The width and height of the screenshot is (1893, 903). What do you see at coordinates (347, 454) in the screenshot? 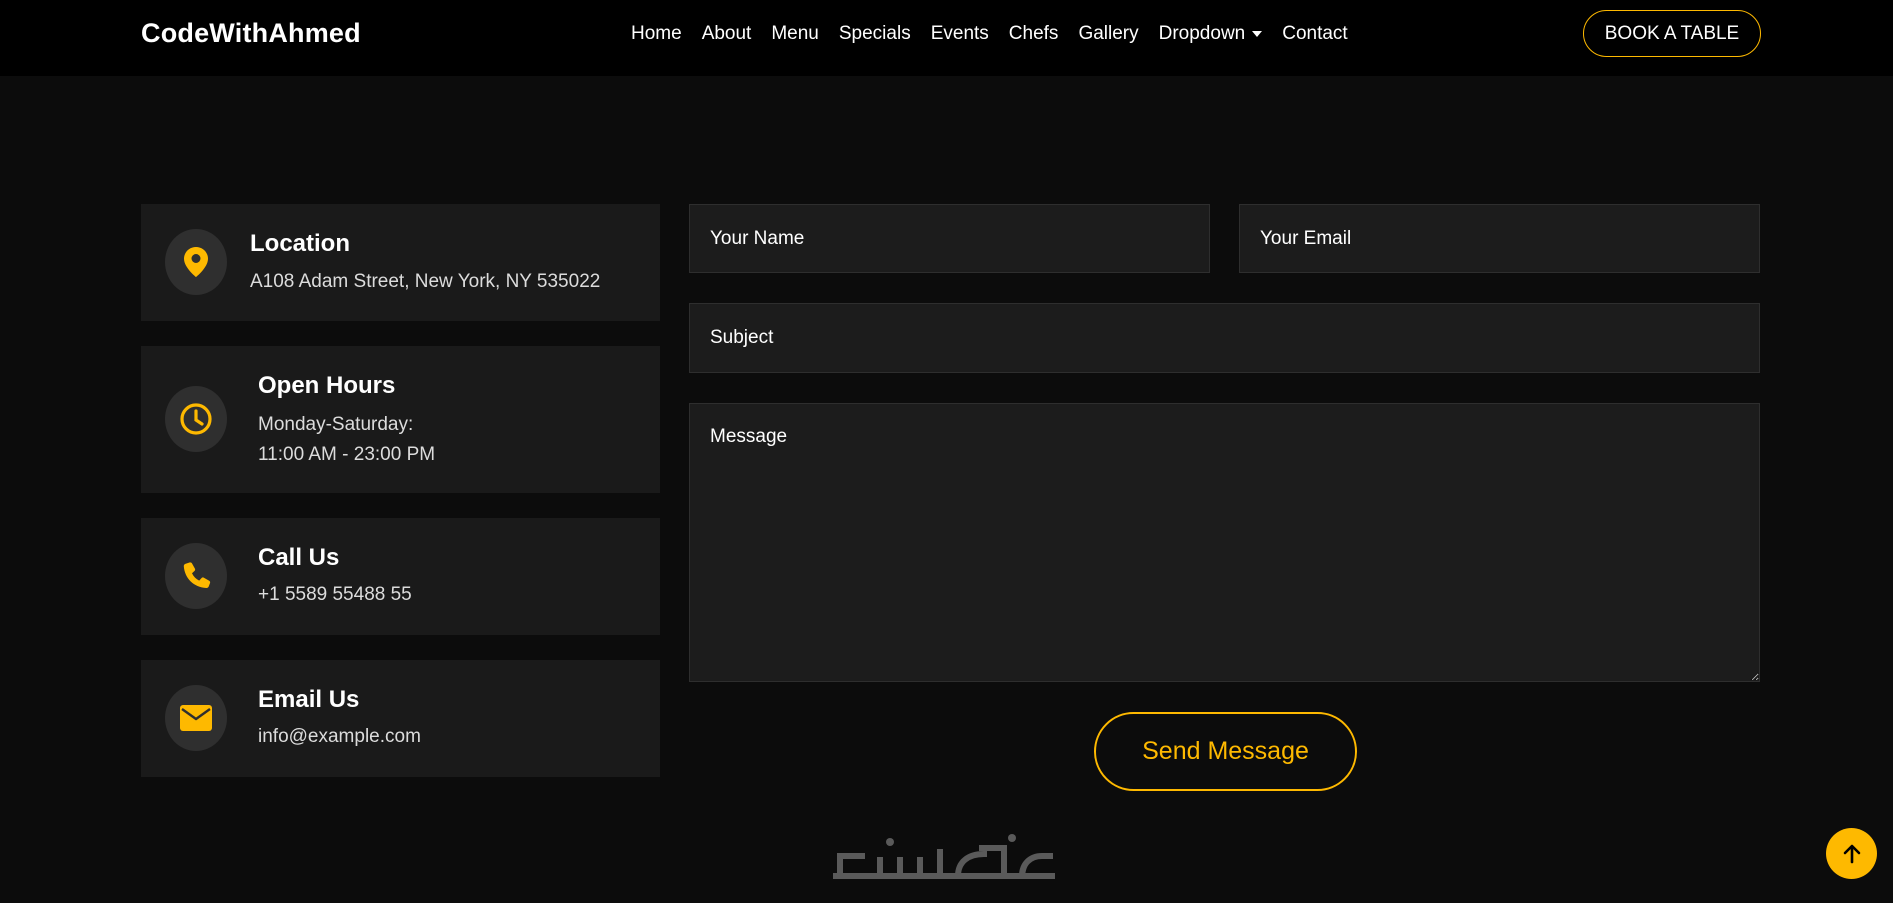
I see `open-hours-times: 11:00 AM - 23:00 PM` at bounding box center [347, 454].